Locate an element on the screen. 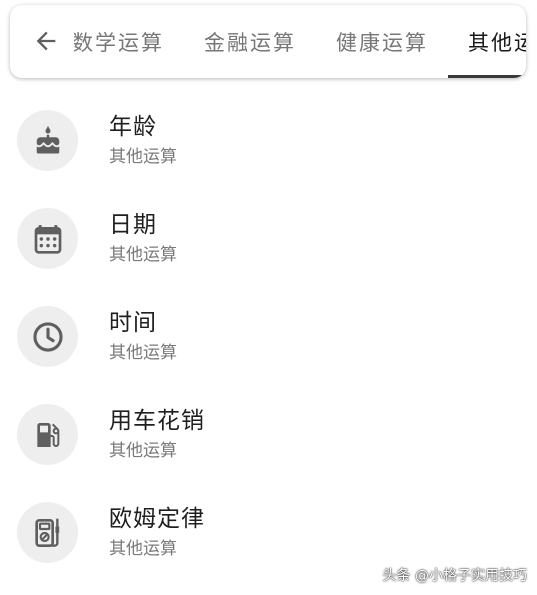 The width and height of the screenshot is (537, 595). cake-icon is located at coordinates (47, 139).